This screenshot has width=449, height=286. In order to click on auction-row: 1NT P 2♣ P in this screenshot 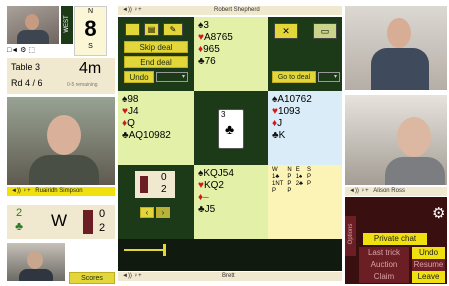, I will do `click(291, 184)`.